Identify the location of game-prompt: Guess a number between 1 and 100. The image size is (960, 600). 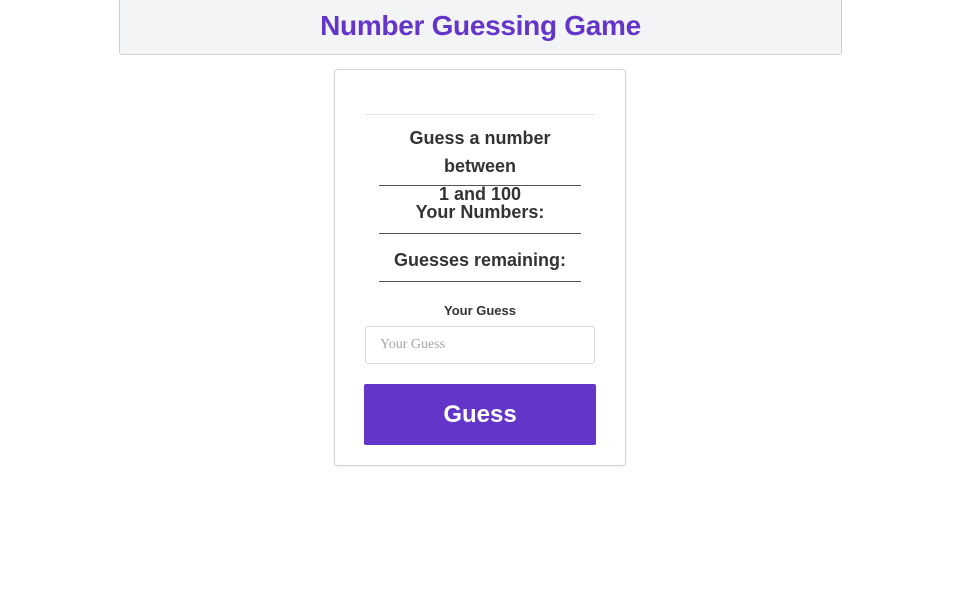
(480, 163).